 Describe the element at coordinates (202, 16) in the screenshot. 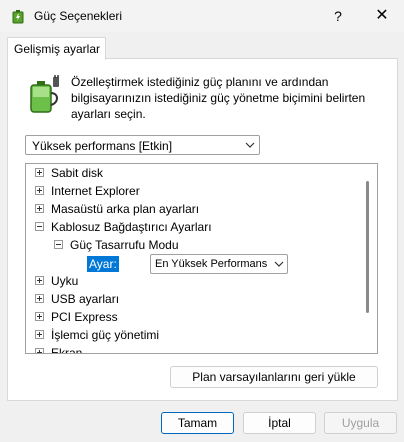

I see `title-bar: Güç Seçenekleri ? ✕` at that location.